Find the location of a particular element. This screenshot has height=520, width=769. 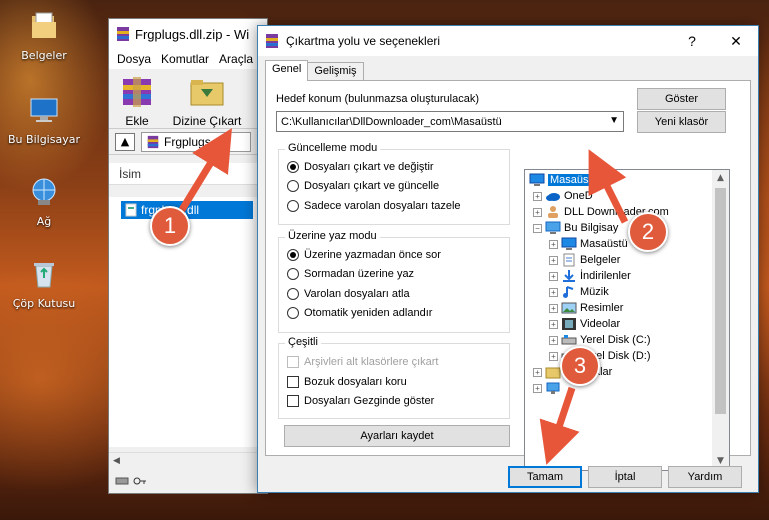

menu-komutlar: Komutlar is located at coordinates (185, 59).